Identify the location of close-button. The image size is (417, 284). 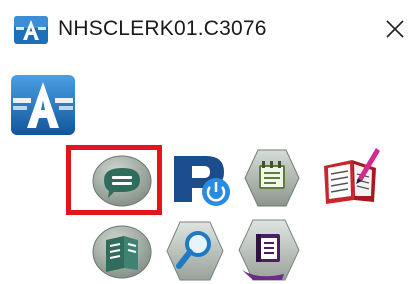
(395, 29).